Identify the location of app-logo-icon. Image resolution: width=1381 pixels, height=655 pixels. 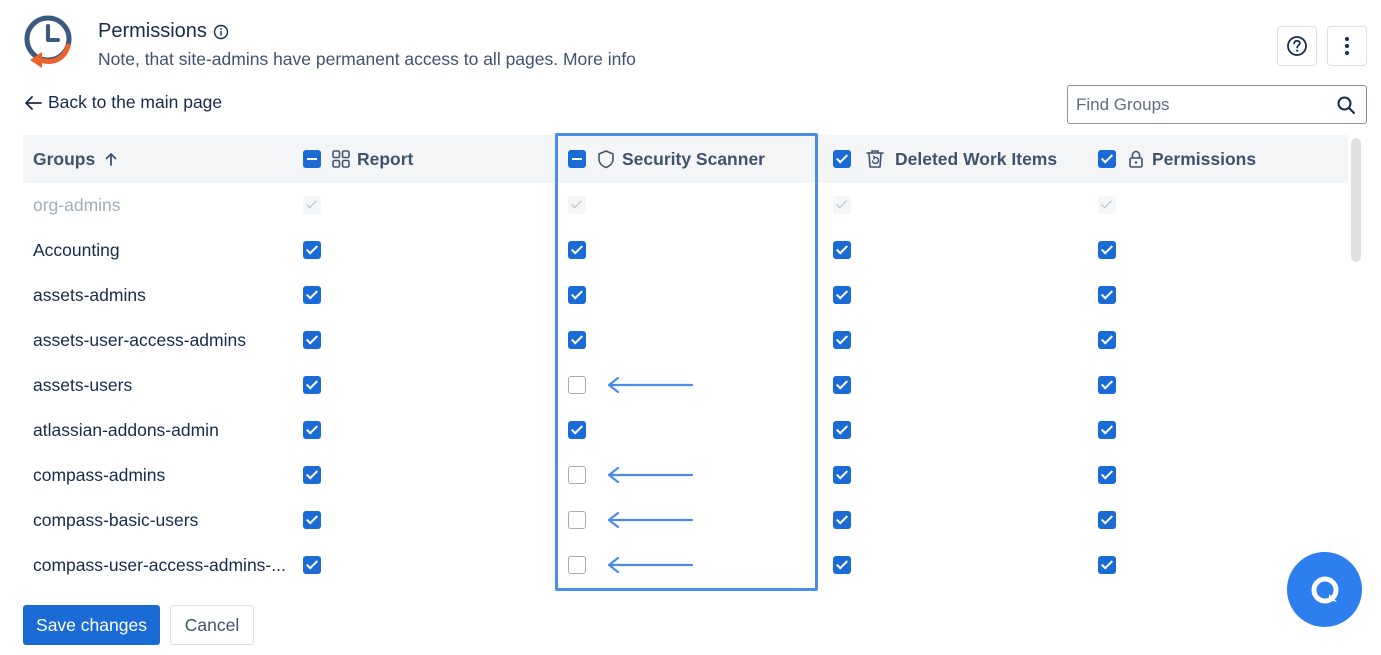
(48, 41).